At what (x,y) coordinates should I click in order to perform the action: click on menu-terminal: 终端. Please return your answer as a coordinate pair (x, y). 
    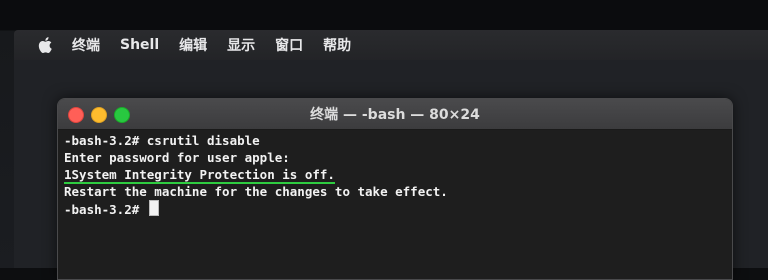
    Looking at the image, I should click on (86, 45).